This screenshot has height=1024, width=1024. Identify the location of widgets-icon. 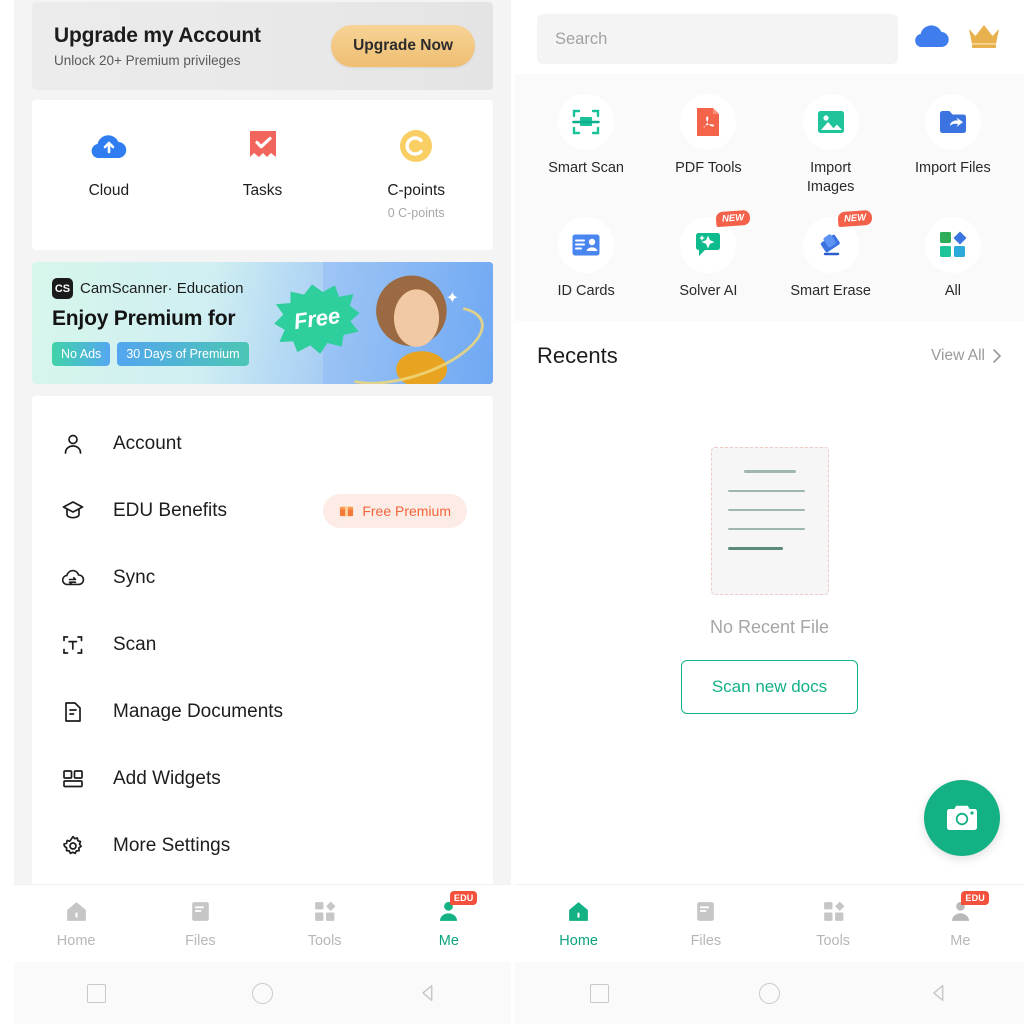
(73, 779).